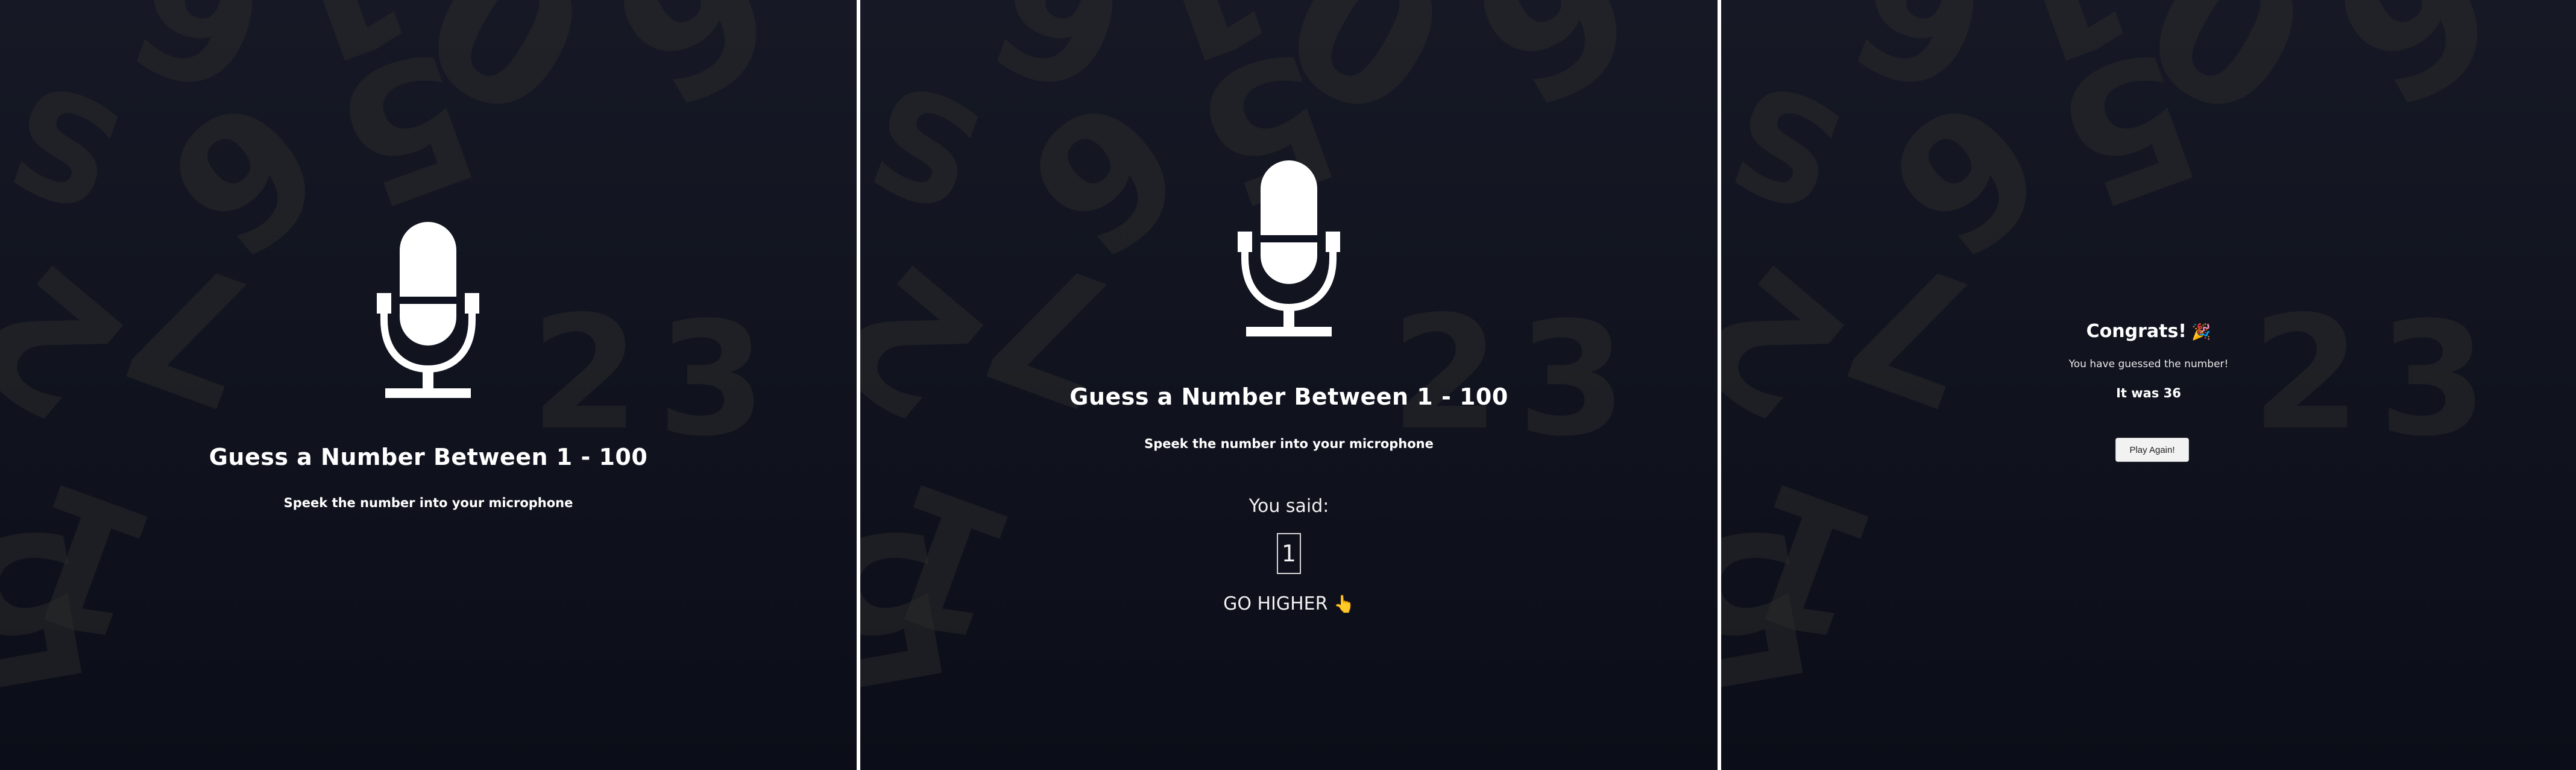 The image size is (2576, 770). What do you see at coordinates (2148, 364) in the screenshot?
I see `success-message: You have guessed the number!` at bounding box center [2148, 364].